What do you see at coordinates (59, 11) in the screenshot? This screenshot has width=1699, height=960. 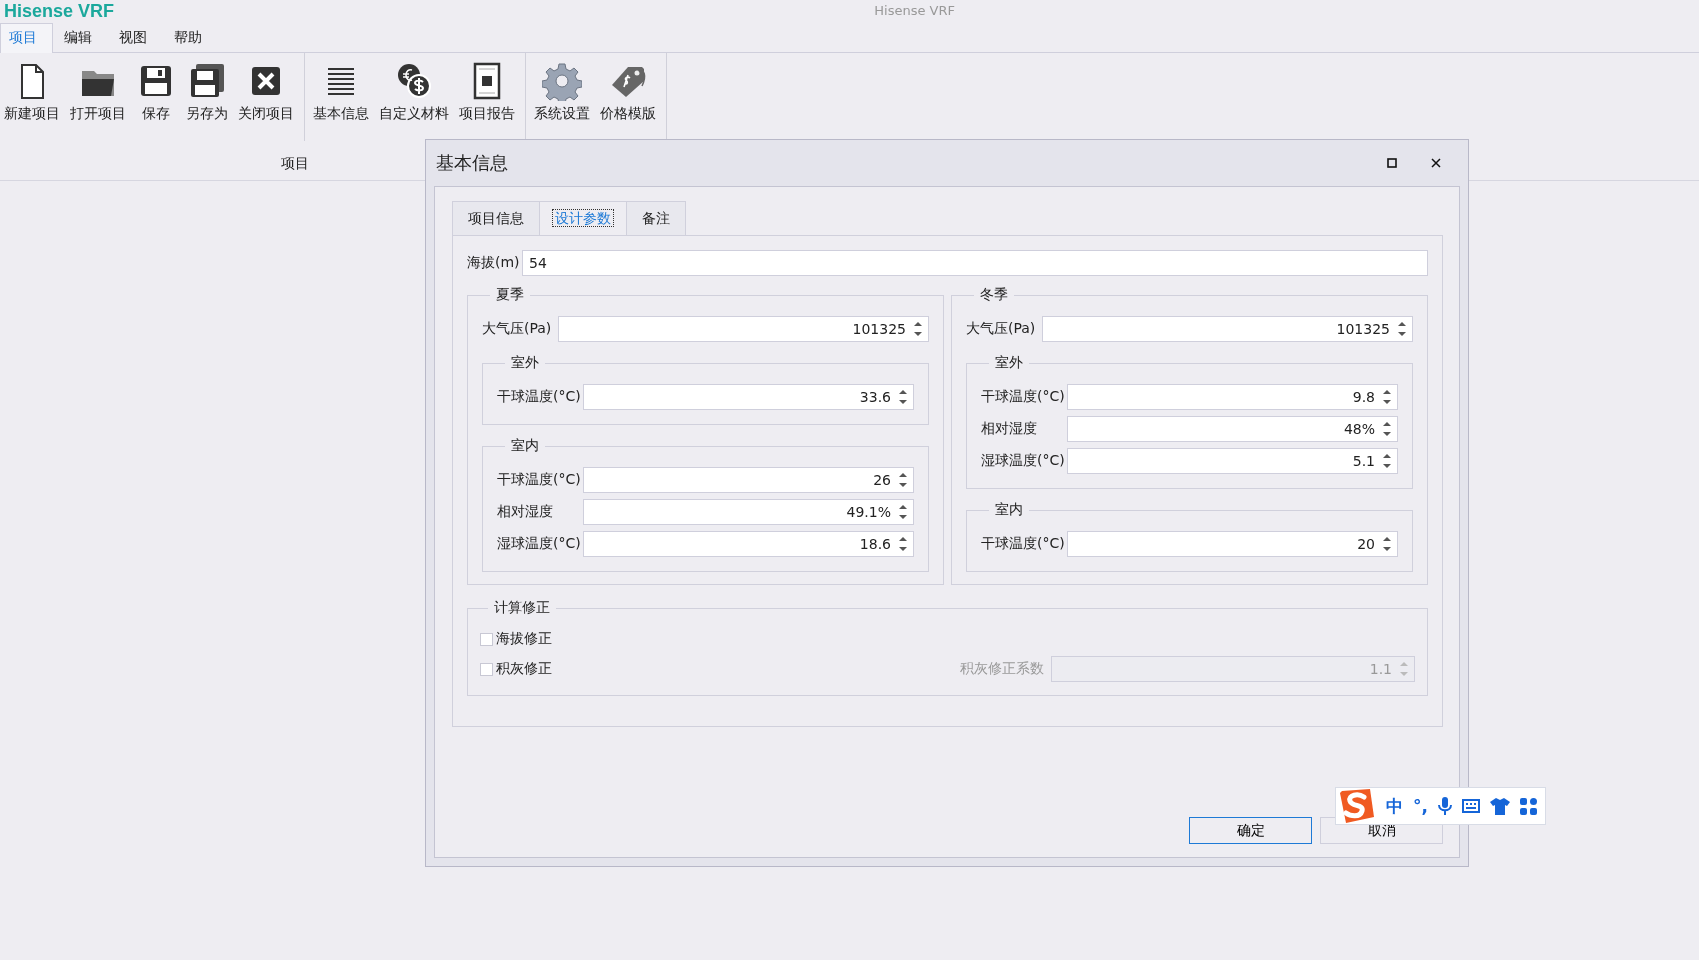 I see `app-logo: Hisense VRF` at bounding box center [59, 11].